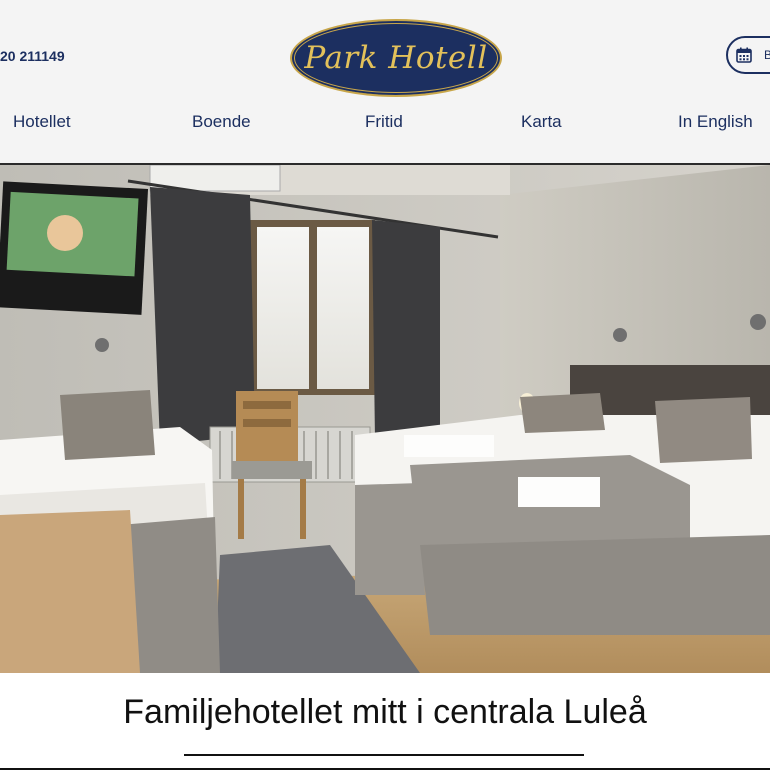  Describe the element at coordinates (384, 755) in the screenshot. I see `tagline-underline` at that location.